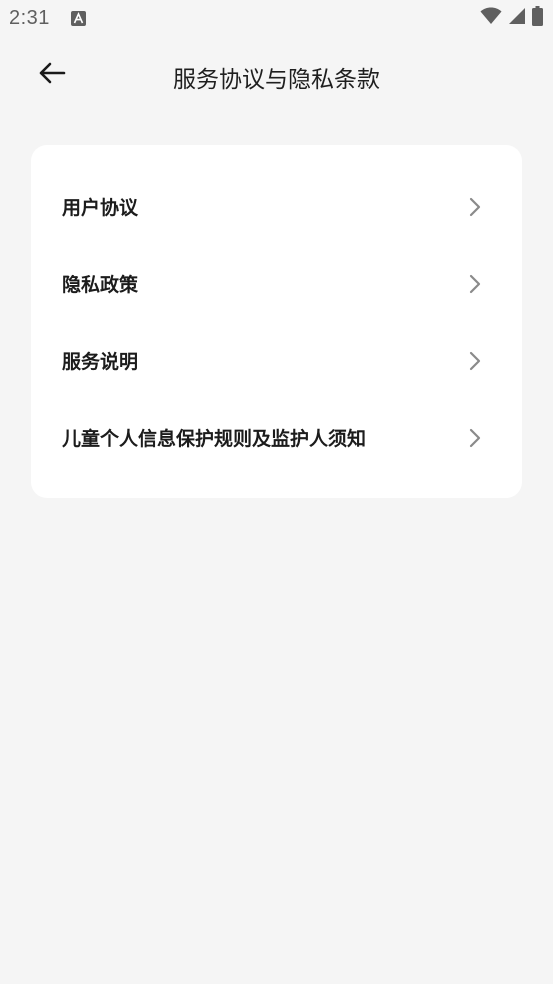  I want to click on status-bar: 2:31, so click(276, 19).